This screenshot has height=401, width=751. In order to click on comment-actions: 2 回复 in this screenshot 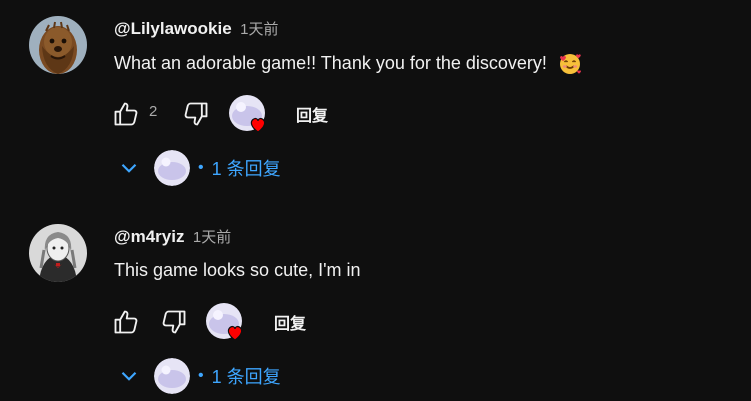, I will do `click(308, 114)`.